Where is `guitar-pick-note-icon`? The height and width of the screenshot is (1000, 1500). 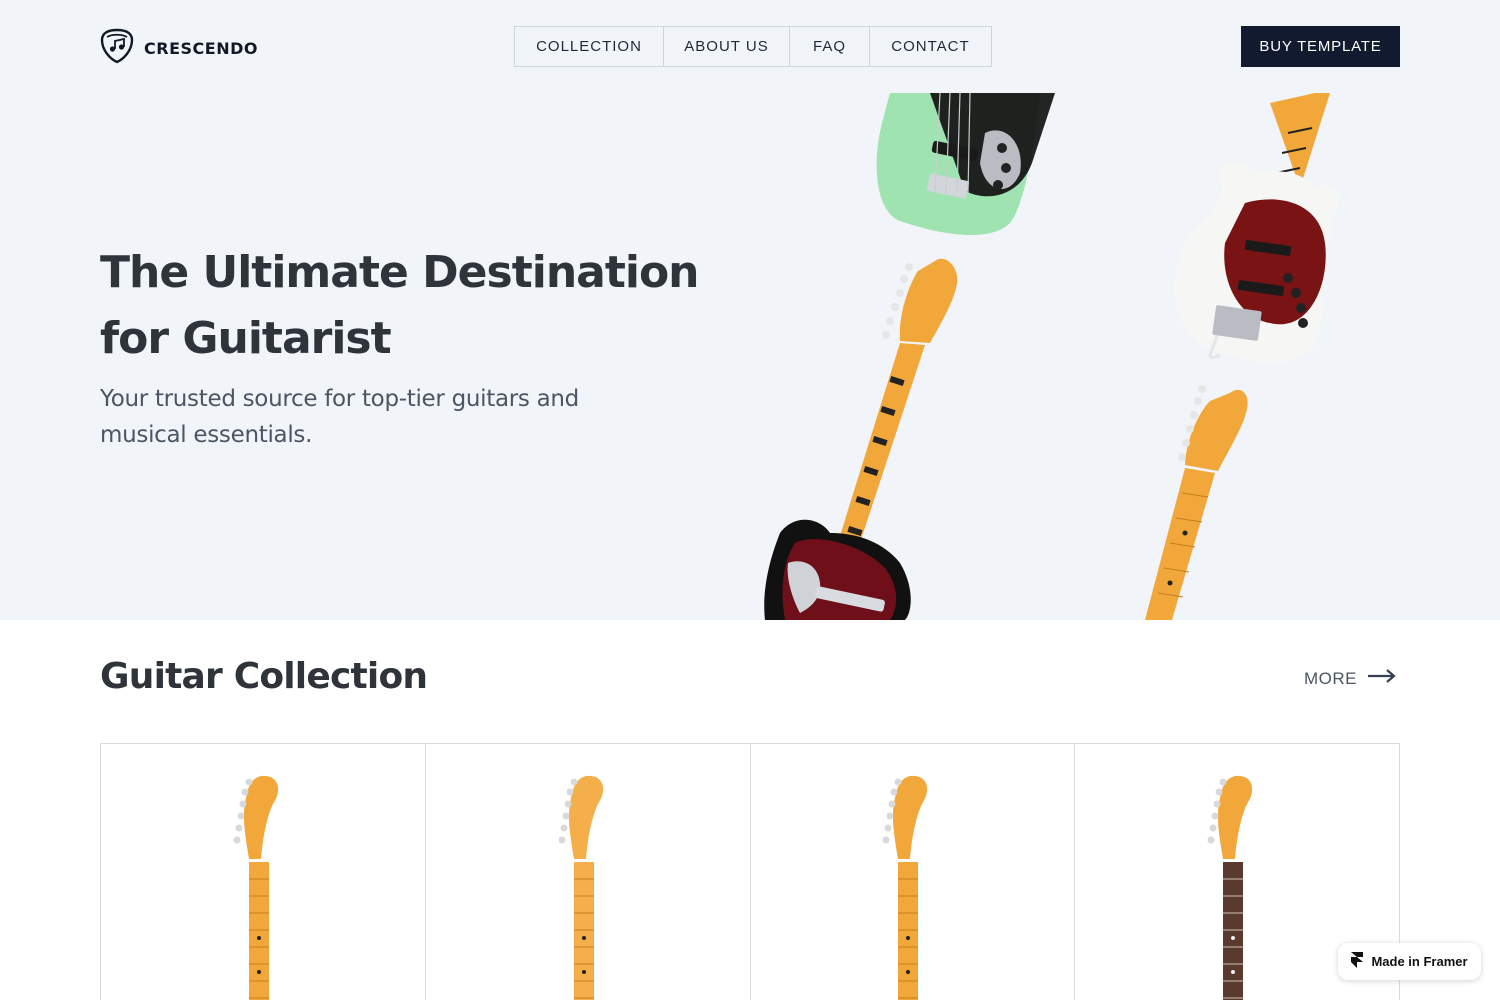
guitar-pick-note-icon is located at coordinates (117, 48).